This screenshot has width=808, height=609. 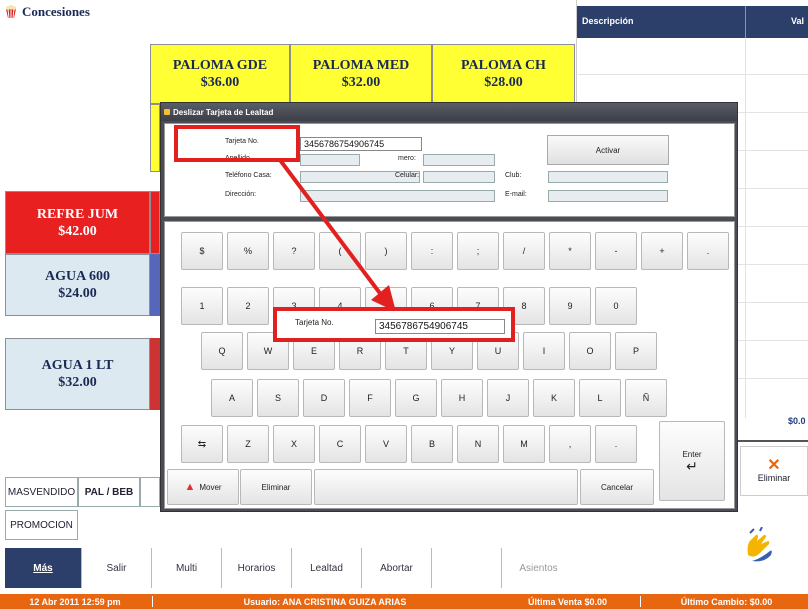 What do you see at coordinates (314, 322) in the screenshot?
I see `zoom-label: Tarjeta No.` at bounding box center [314, 322].